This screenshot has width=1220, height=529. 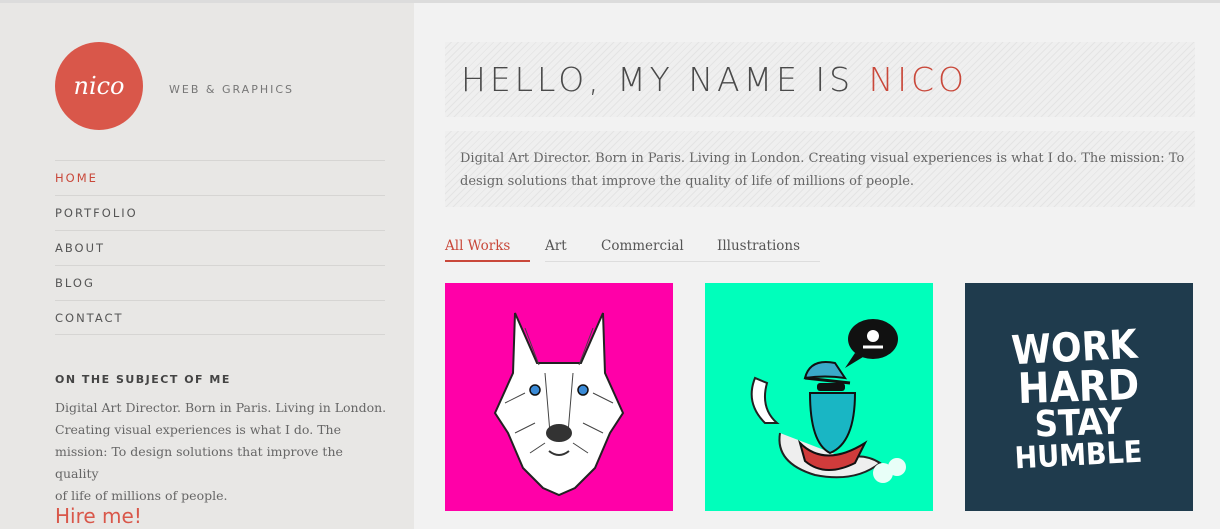 I want to click on nav-item-home: HOME, so click(x=220, y=177).